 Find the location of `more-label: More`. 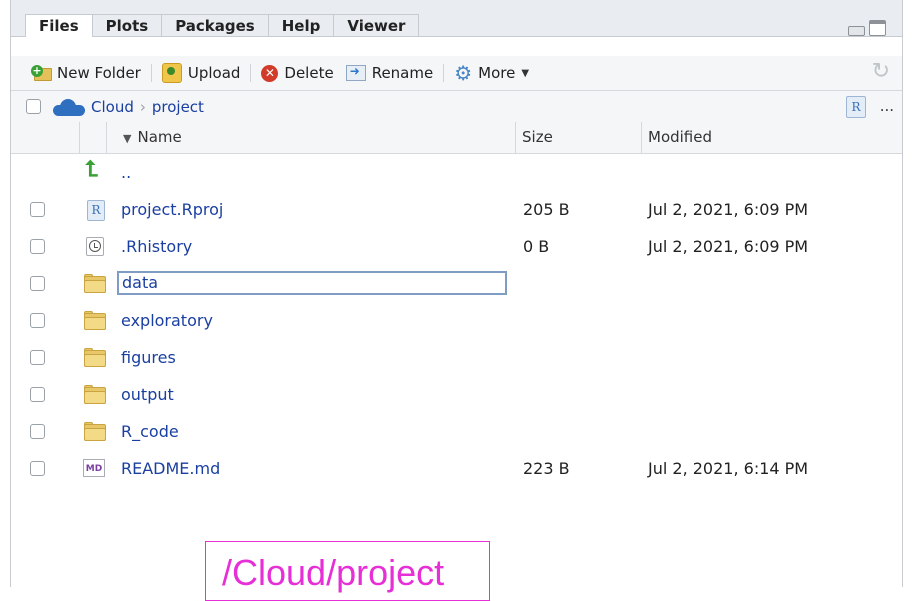

more-label: More is located at coordinates (497, 73).